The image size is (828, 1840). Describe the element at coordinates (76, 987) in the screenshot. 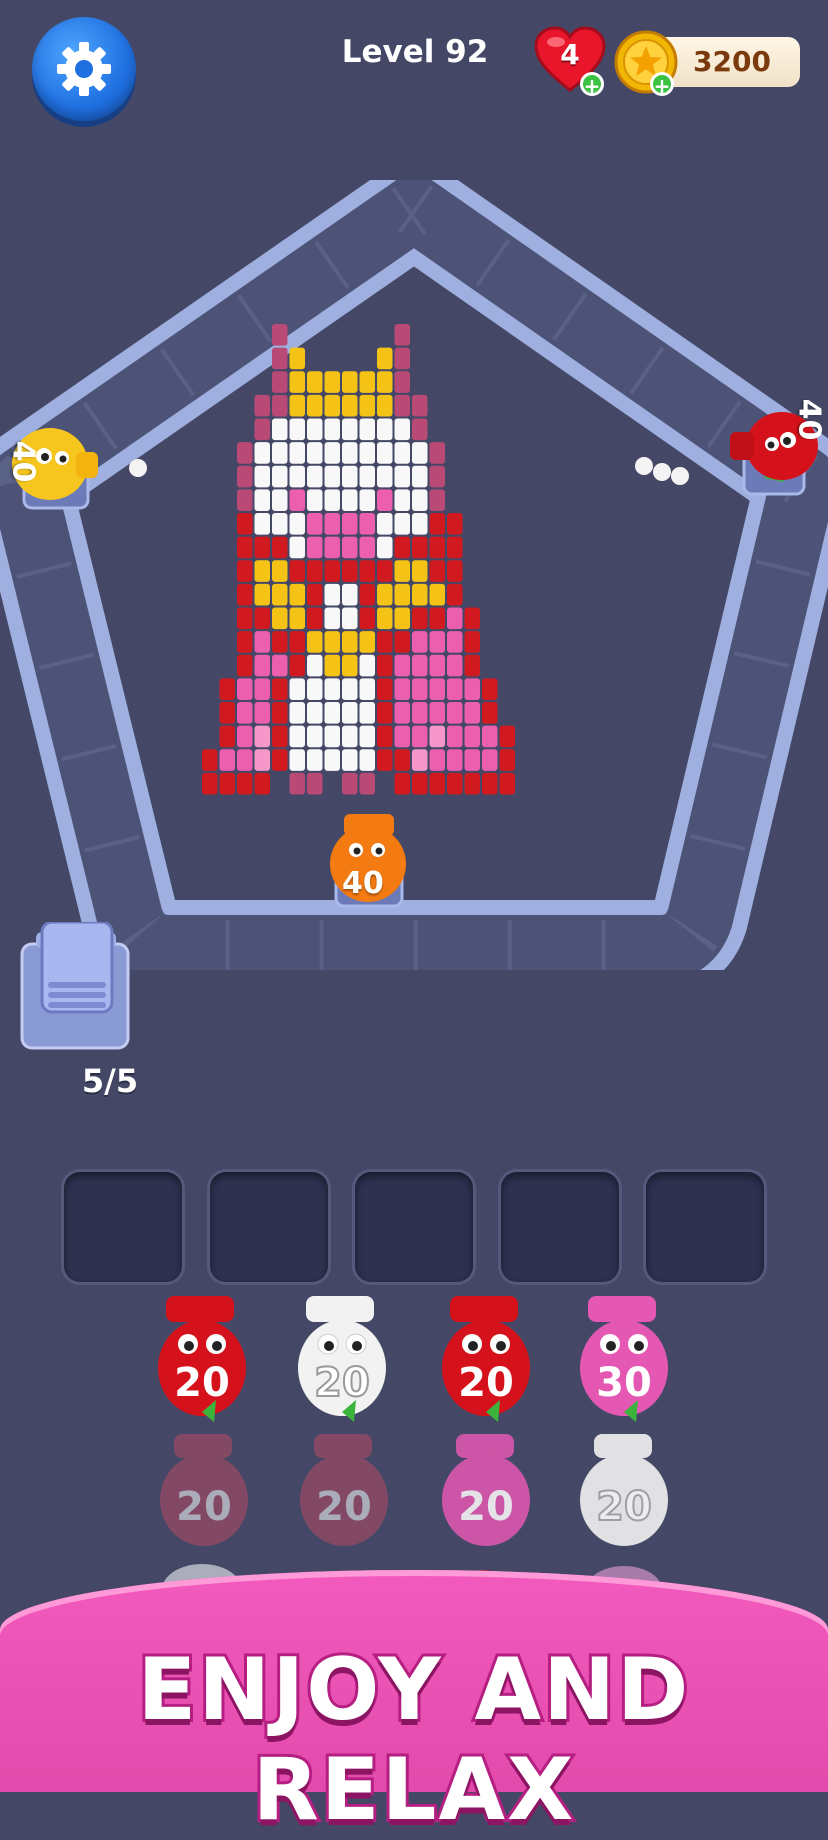

I see `tray-stack` at that location.